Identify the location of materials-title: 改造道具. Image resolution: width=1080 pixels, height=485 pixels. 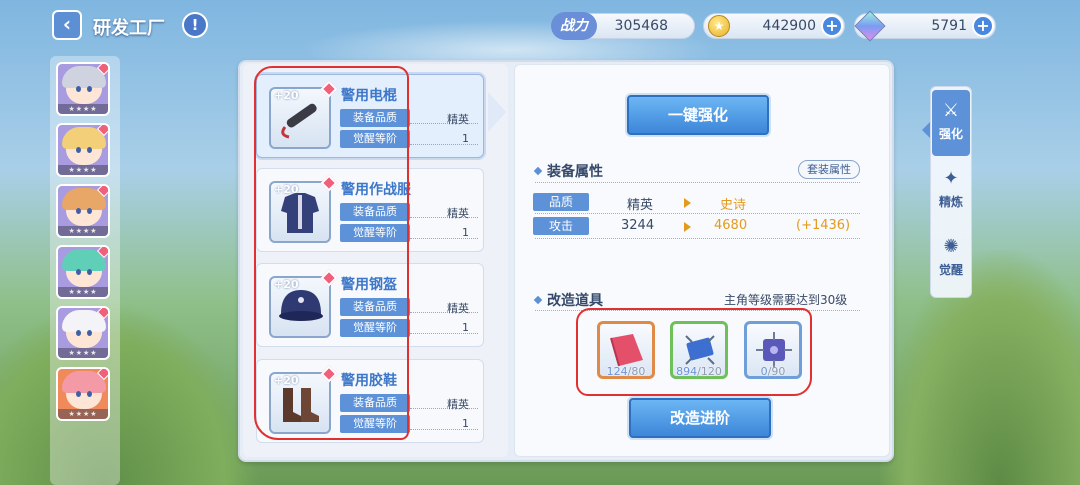
(568, 300).